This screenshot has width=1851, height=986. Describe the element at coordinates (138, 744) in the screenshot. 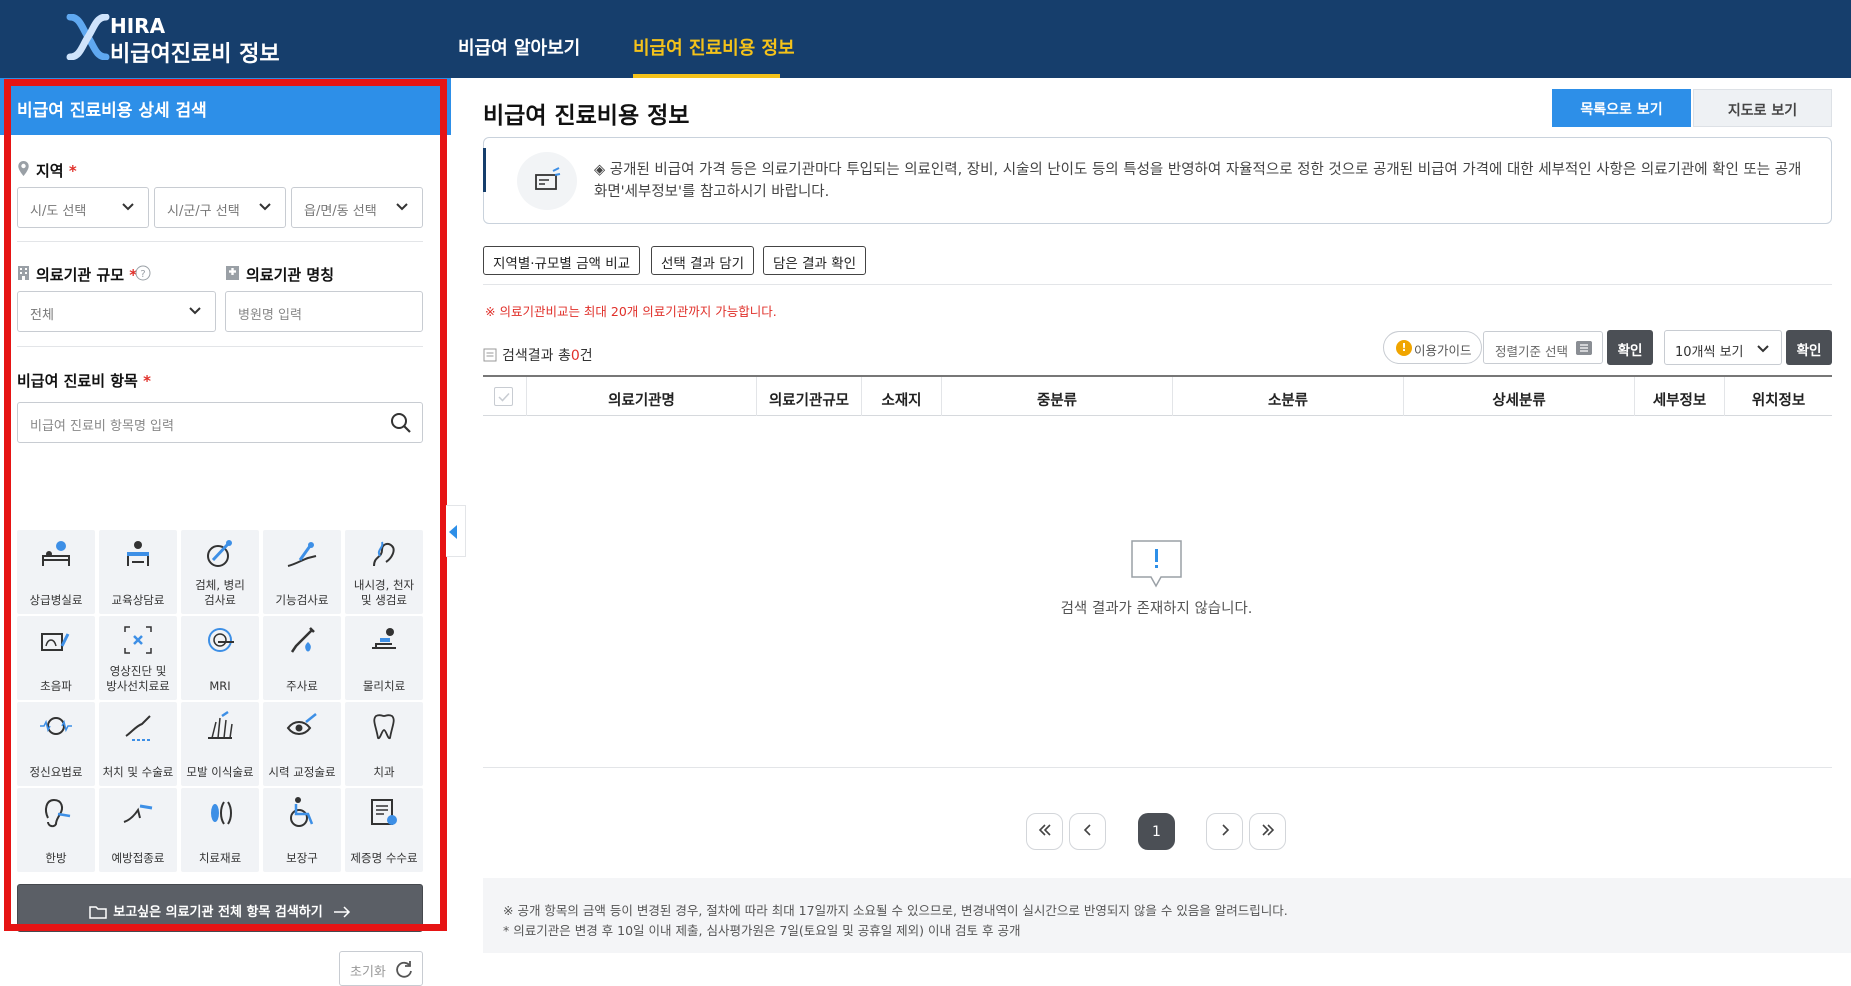

I see `category-surgery: 처치 및 수술료` at that location.